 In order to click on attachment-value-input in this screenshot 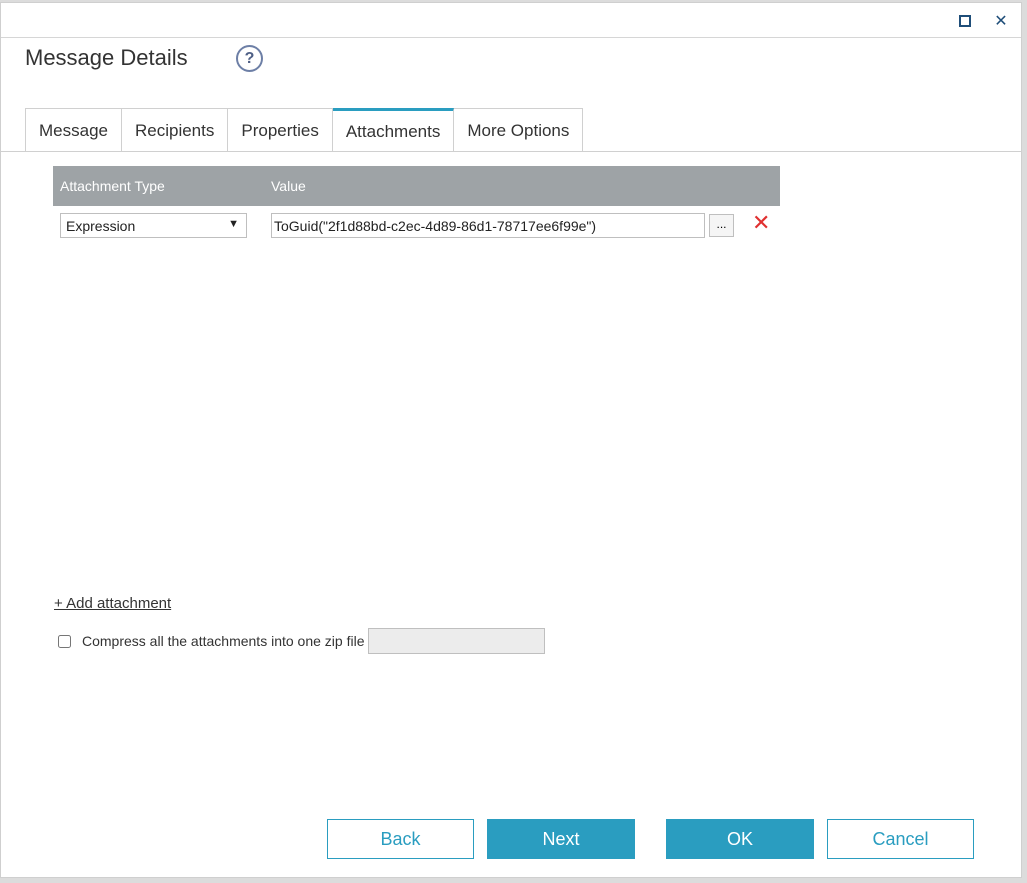, I will do `click(488, 225)`.